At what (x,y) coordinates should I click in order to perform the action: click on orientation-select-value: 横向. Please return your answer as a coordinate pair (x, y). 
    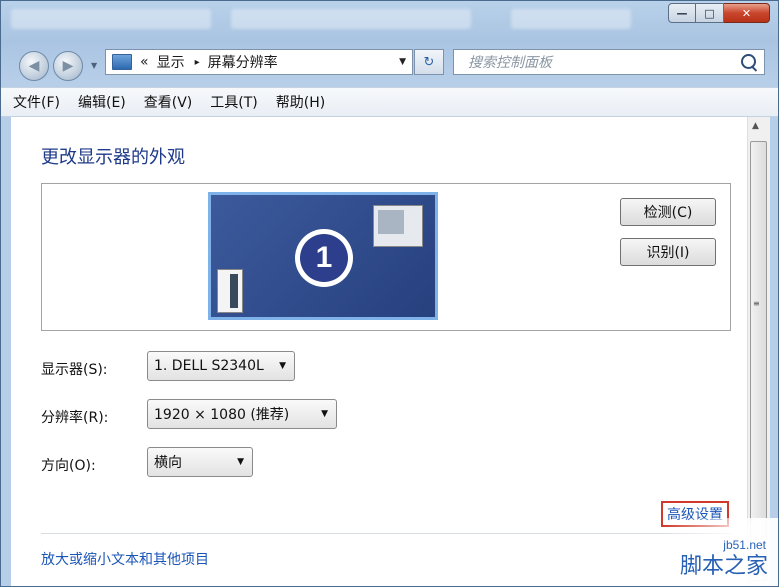
    Looking at the image, I should click on (168, 463).